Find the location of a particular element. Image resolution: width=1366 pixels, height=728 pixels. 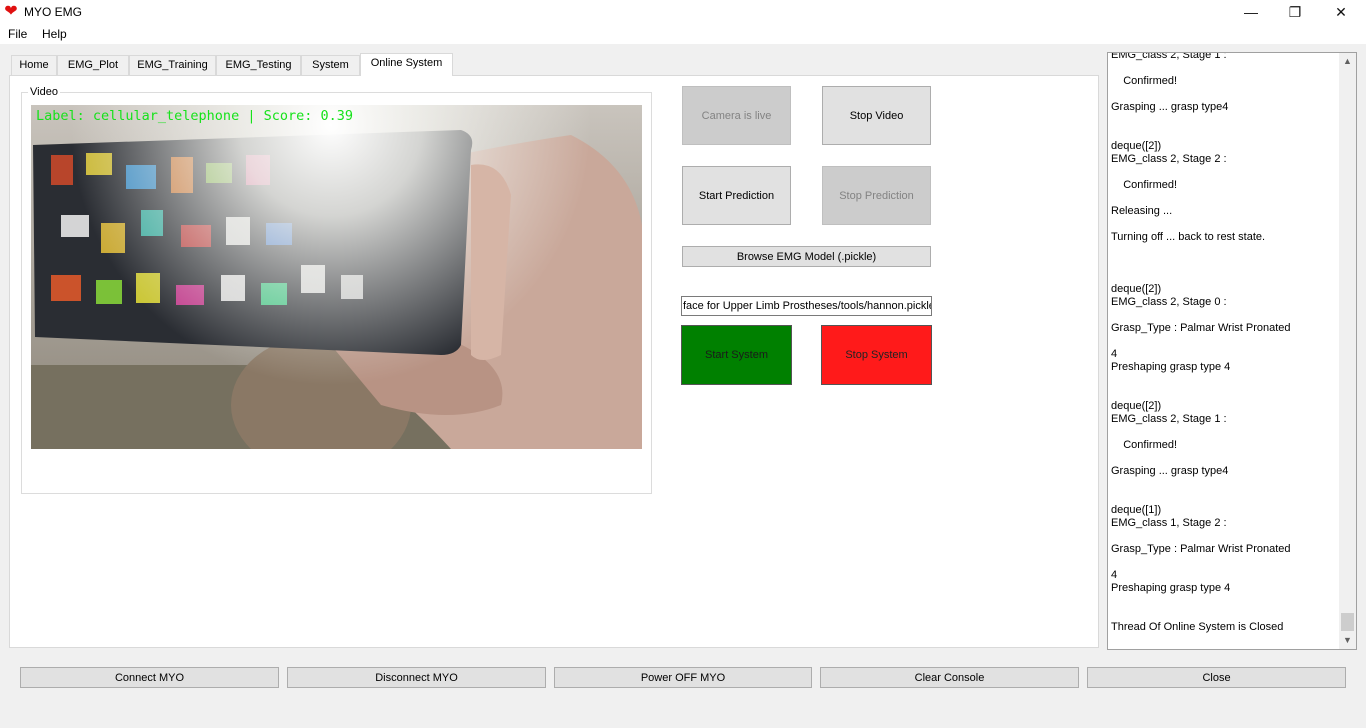

tab-home: Home is located at coordinates (34, 65).